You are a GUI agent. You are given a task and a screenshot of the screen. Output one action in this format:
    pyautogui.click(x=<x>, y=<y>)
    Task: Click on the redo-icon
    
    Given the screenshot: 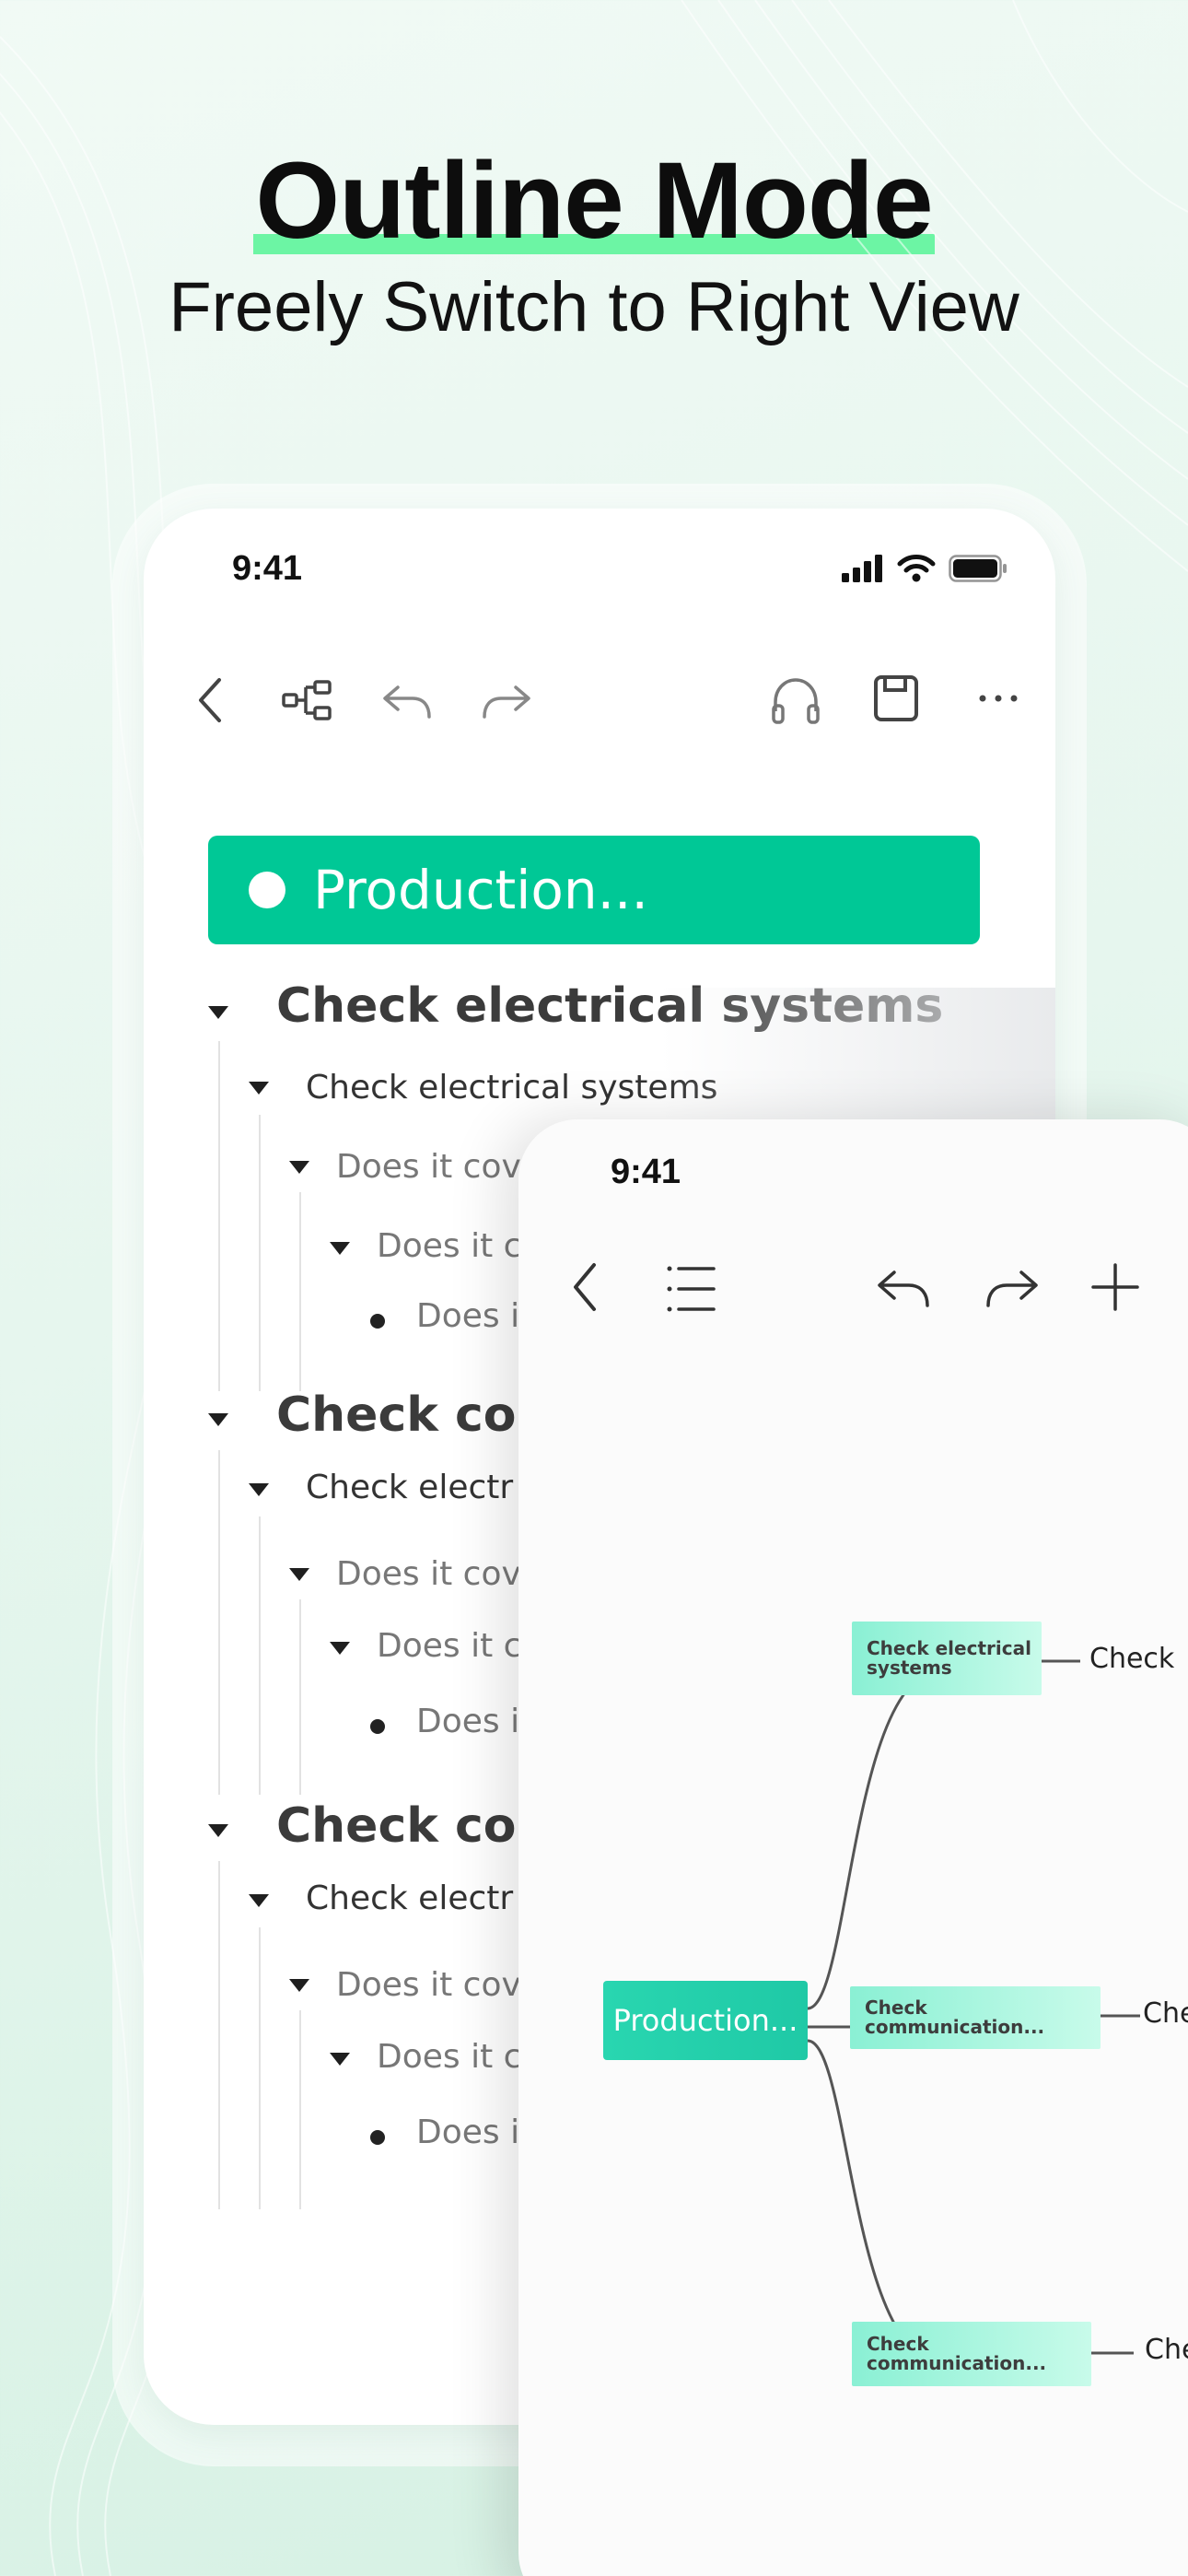 What is the action you would take?
    pyautogui.click(x=507, y=702)
    